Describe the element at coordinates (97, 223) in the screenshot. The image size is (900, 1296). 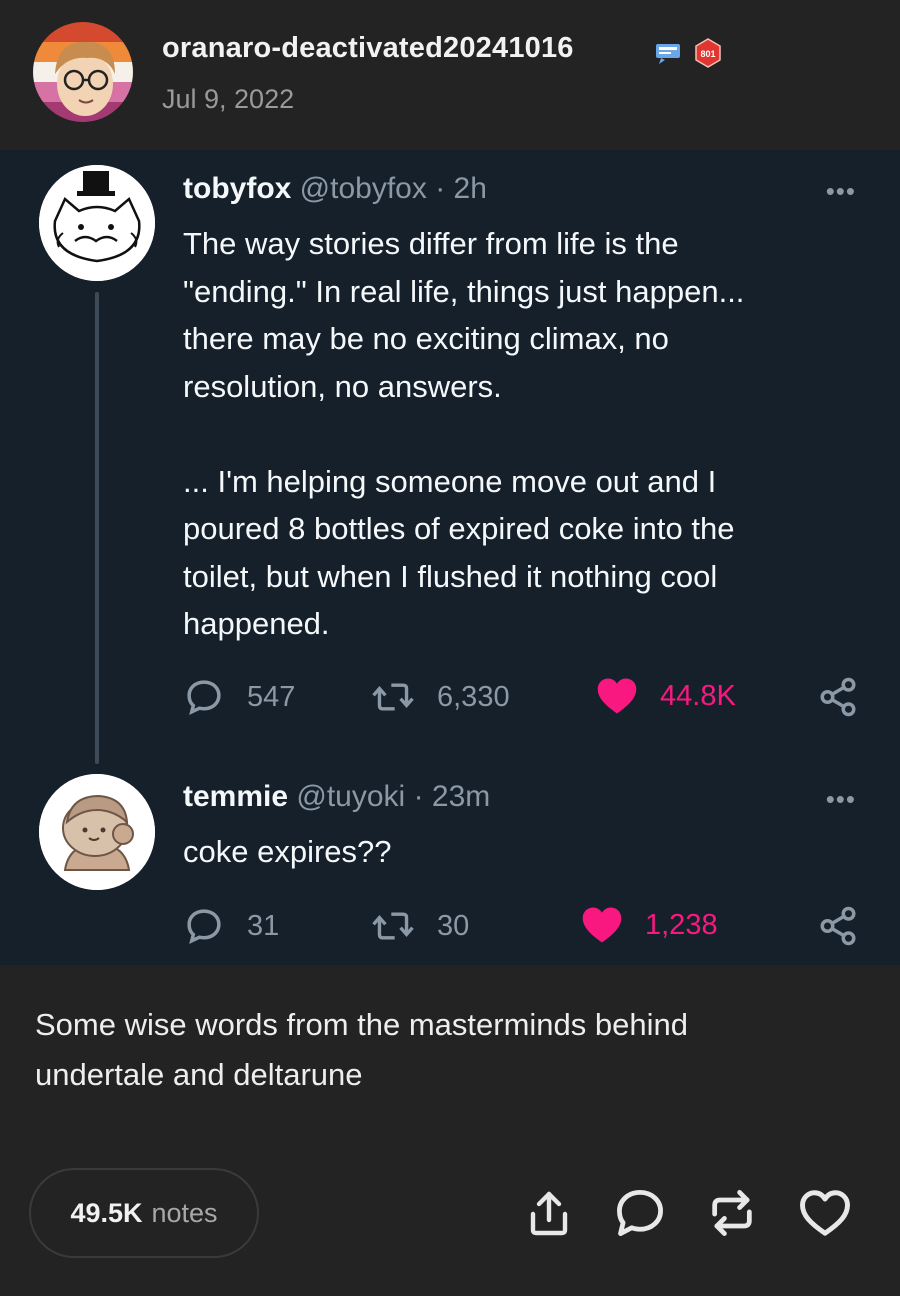
I see `tobyfox-avatar` at that location.